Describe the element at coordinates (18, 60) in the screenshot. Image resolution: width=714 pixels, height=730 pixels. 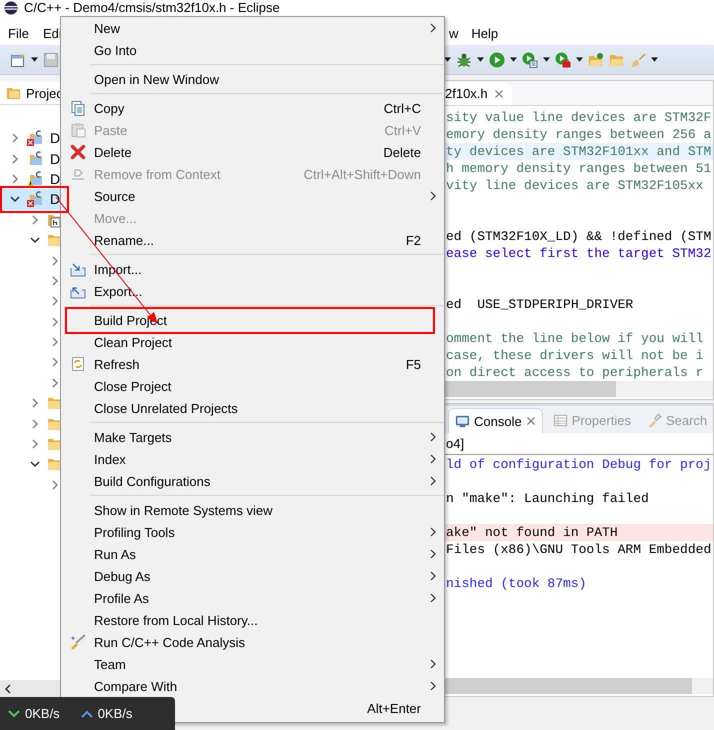
I see `new-icon` at that location.